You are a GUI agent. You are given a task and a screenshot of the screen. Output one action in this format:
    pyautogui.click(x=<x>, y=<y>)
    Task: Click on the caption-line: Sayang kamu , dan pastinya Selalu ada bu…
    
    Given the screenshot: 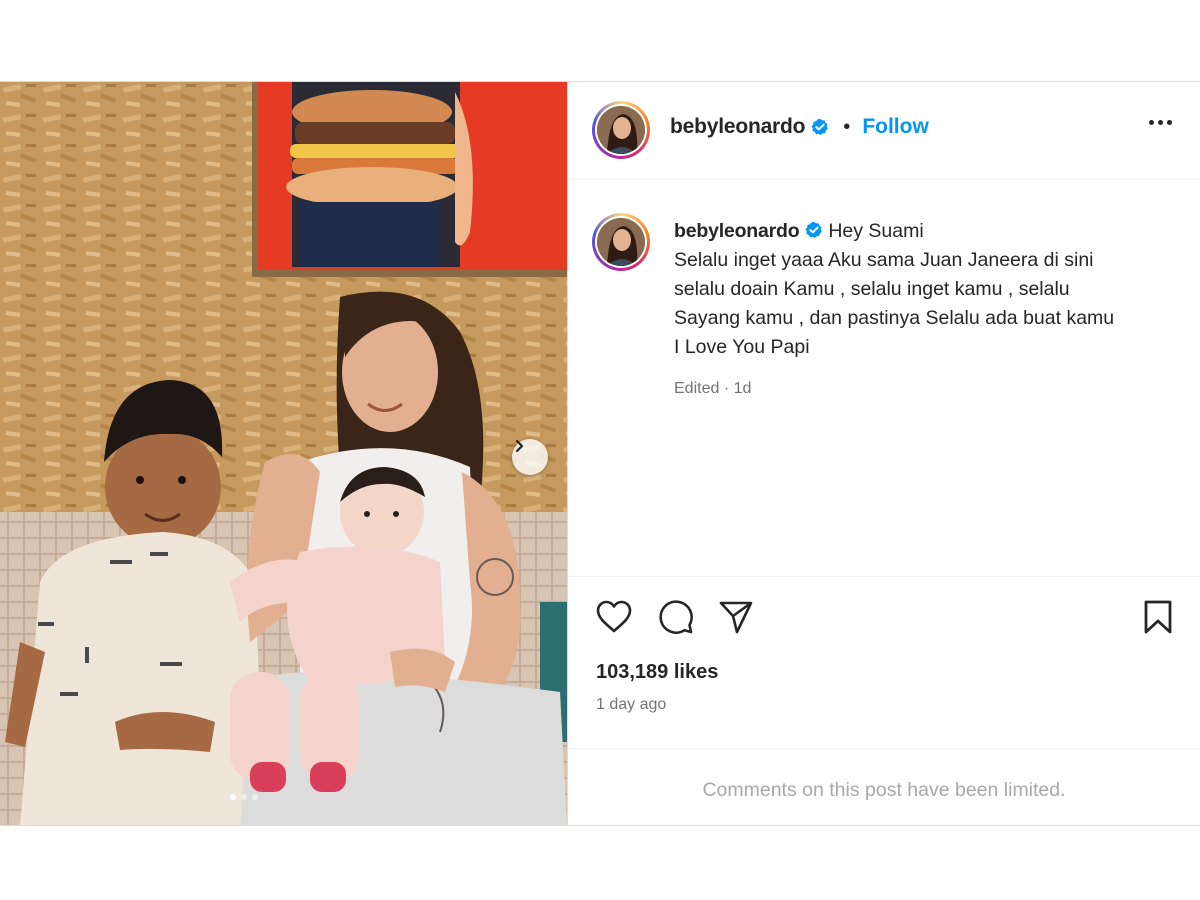 What is the action you would take?
    pyautogui.click(x=894, y=318)
    